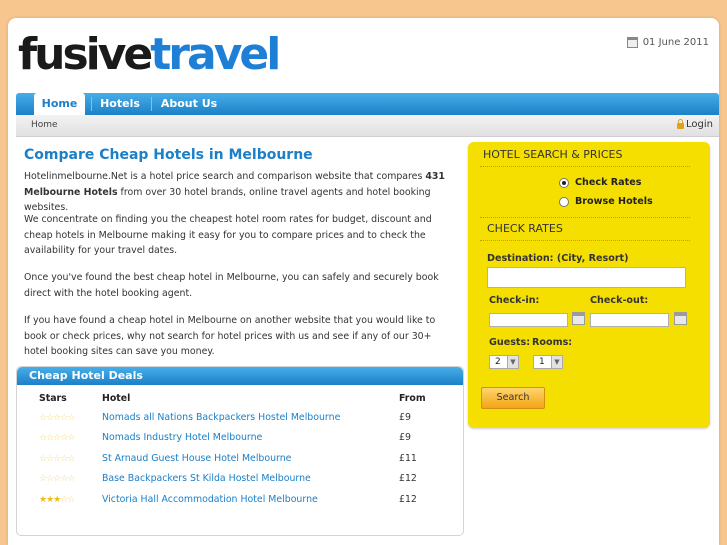 This screenshot has width=727, height=545. What do you see at coordinates (240, 376) in the screenshot?
I see `deals-title: Cheap Hotel Deals` at bounding box center [240, 376].